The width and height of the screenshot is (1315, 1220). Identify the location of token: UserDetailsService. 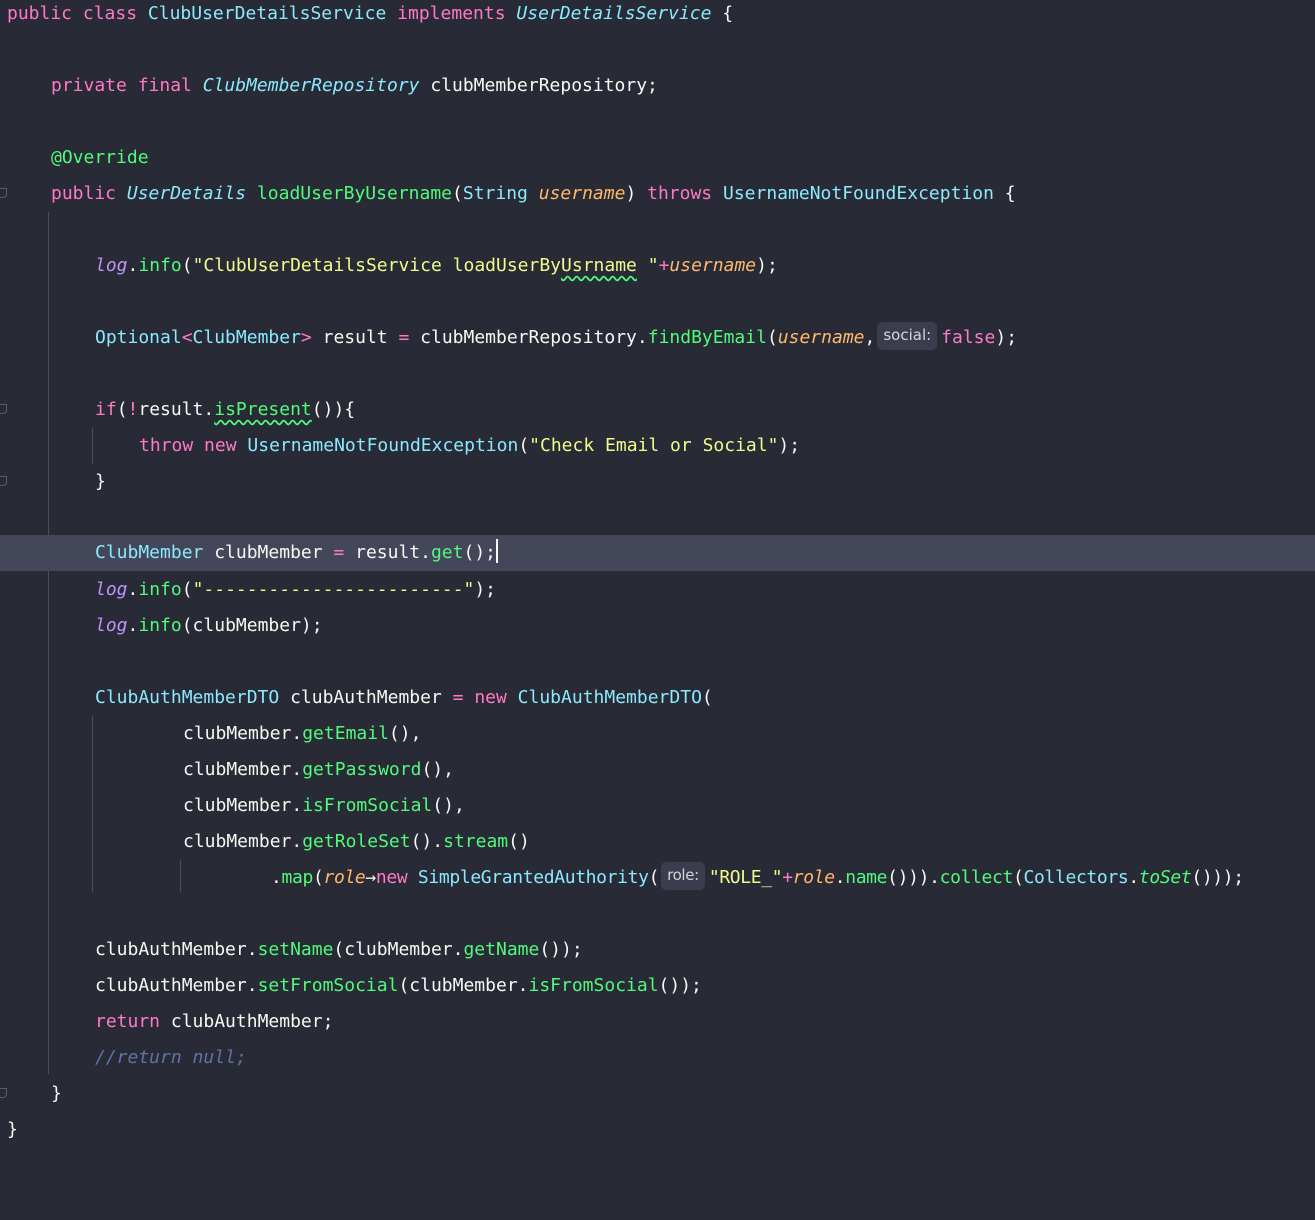
(614, 13).